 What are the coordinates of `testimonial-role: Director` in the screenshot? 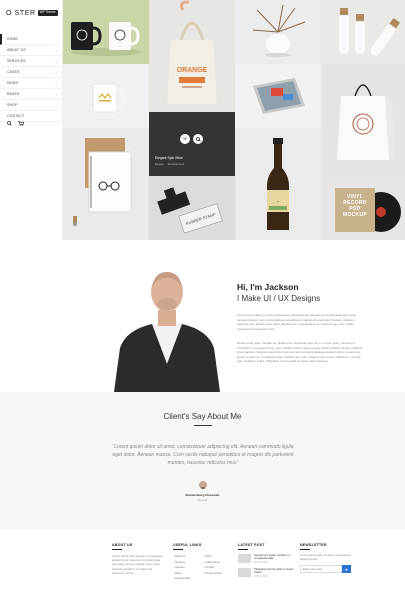 It's located at (202, 500).